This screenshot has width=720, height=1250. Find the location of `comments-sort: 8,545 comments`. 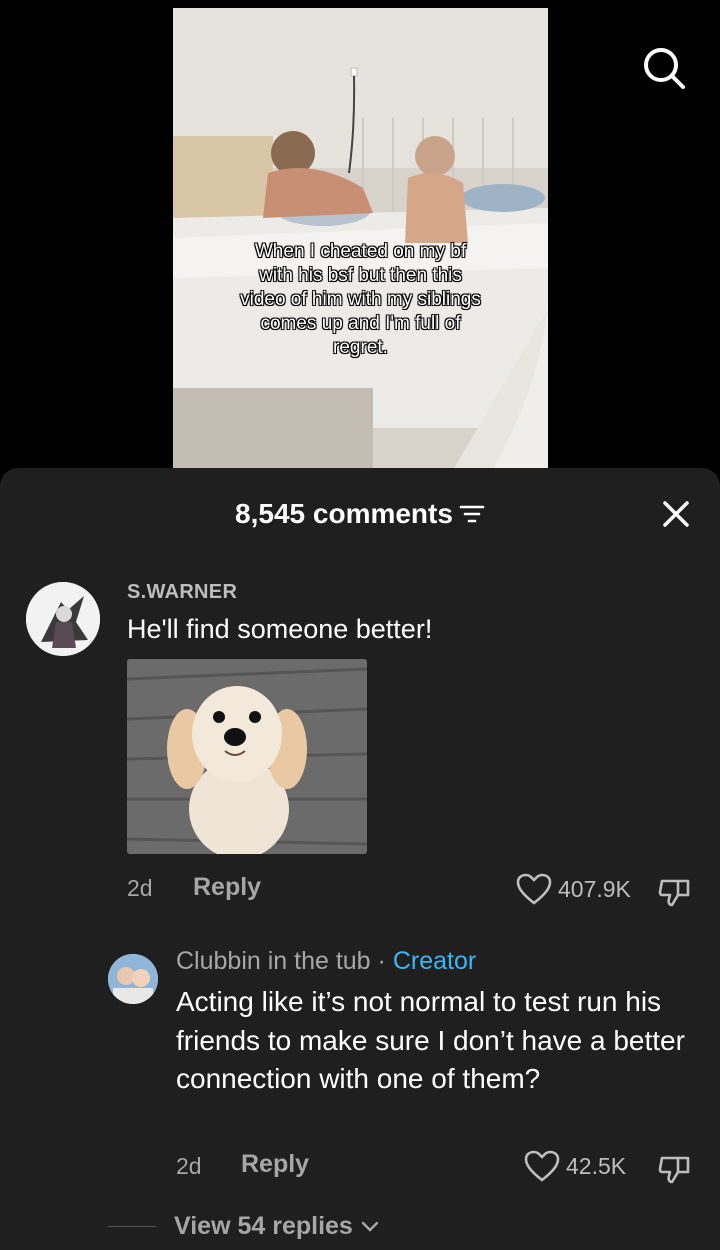

comments-sort: 8,545 comments is located at coordinates (360, 514).